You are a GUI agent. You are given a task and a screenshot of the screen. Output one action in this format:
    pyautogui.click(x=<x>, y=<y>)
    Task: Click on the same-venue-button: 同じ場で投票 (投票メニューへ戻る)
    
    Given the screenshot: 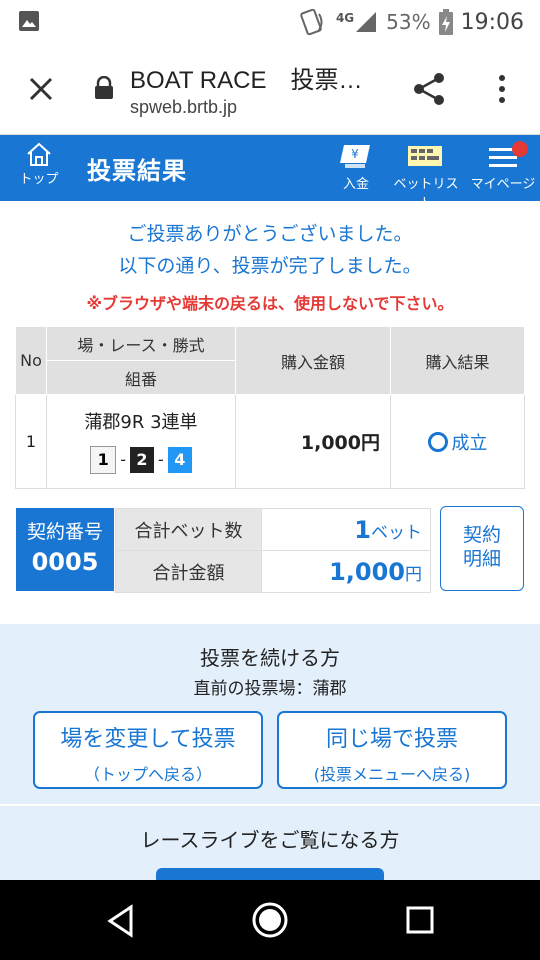 What is the action you would take?
    pyautogui.click(x=392, y=750)
    